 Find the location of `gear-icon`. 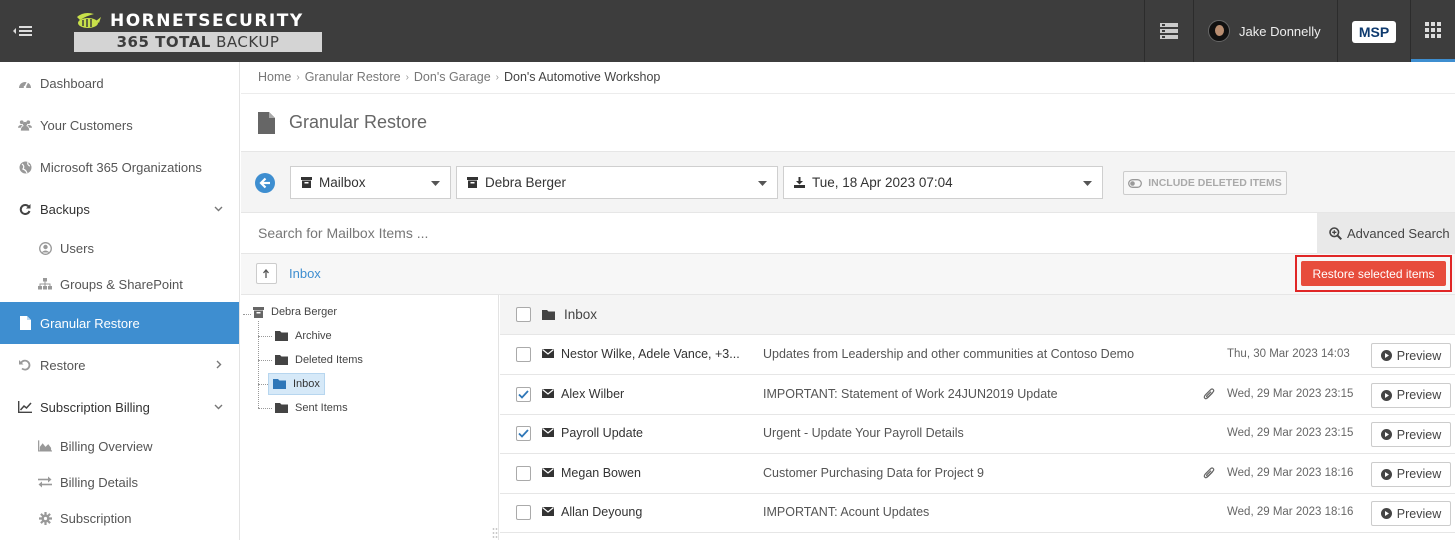

gear-icon is located at coordinates (45, 518).